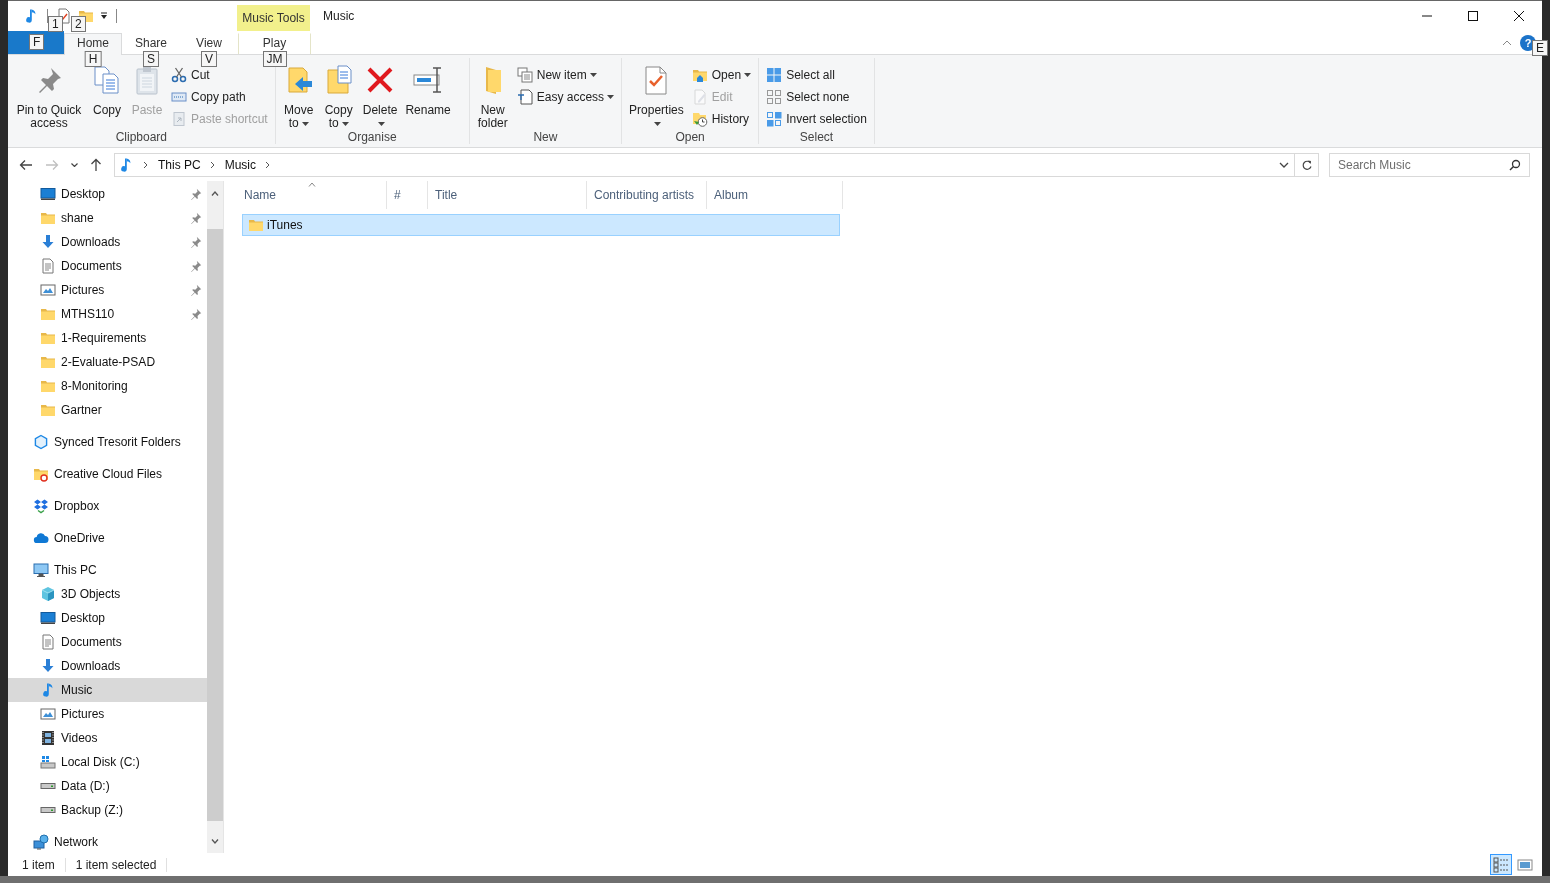 The height and width of the screenshot is (883, 1550). I want to click on nav-item: MTHS110, so click(107, 314).